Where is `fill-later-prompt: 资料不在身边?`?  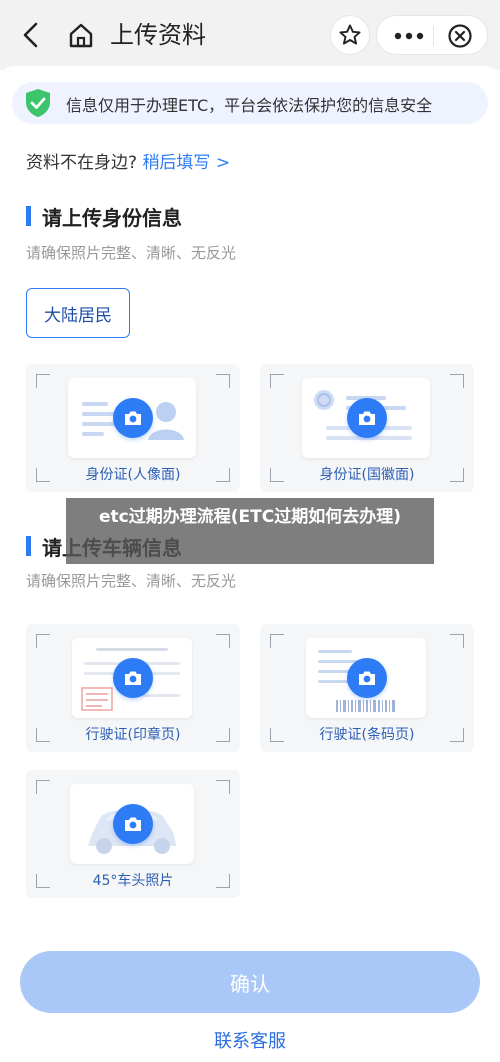 fill-later-prompt: 资料不在身边? is located at coordinates (82, 163).